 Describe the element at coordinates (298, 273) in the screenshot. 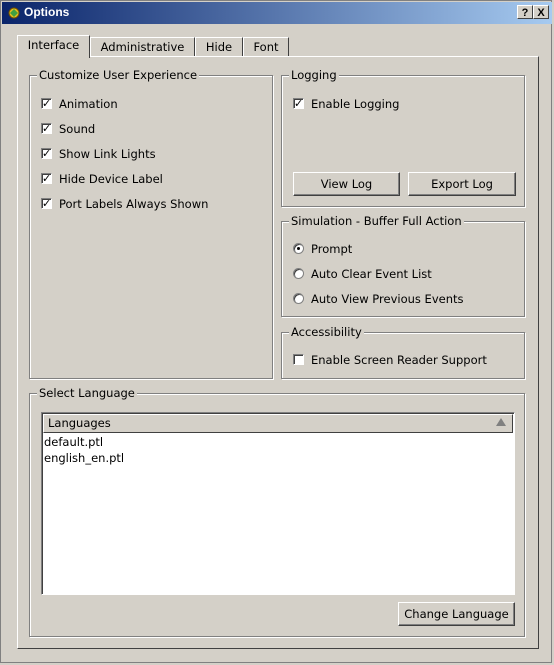

I see `auto-clear-radio` at that location.